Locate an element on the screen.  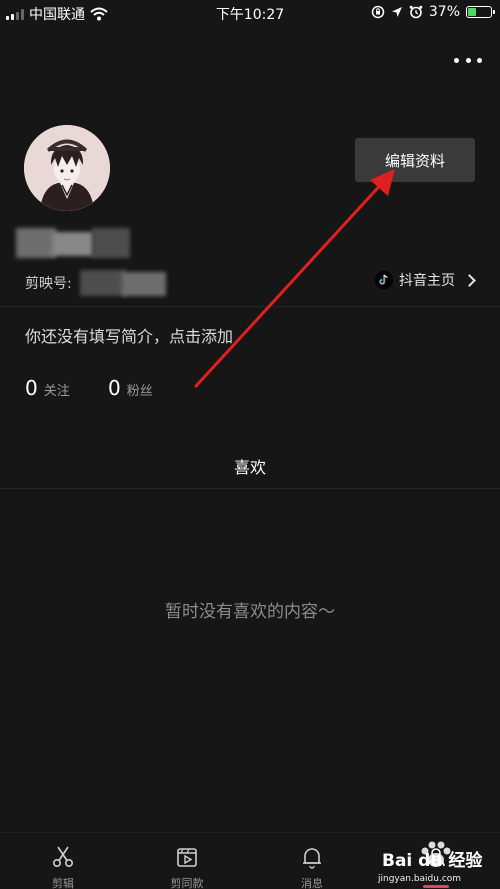
nav-label-templates: 剪同款 is located at coordinates (187, 883).